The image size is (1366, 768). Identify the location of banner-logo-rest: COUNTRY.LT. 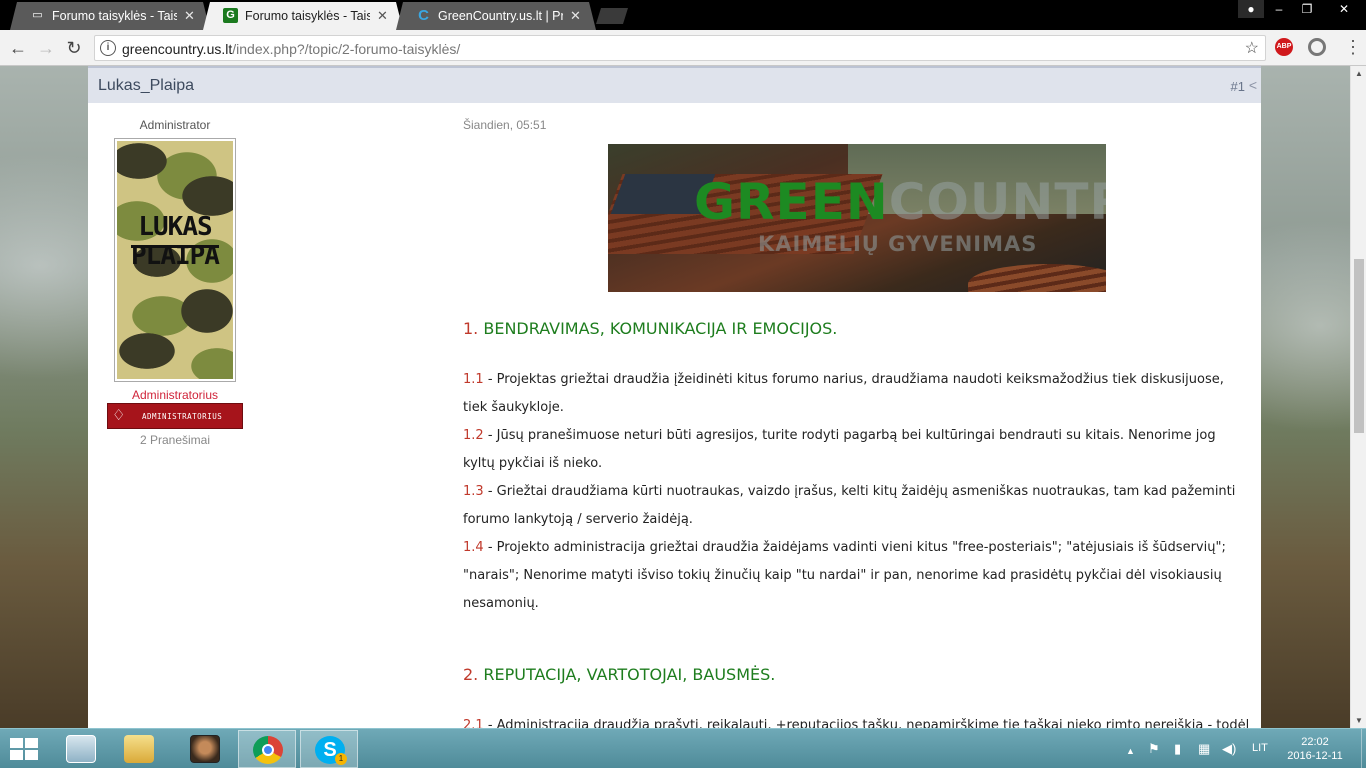
(997, 202).